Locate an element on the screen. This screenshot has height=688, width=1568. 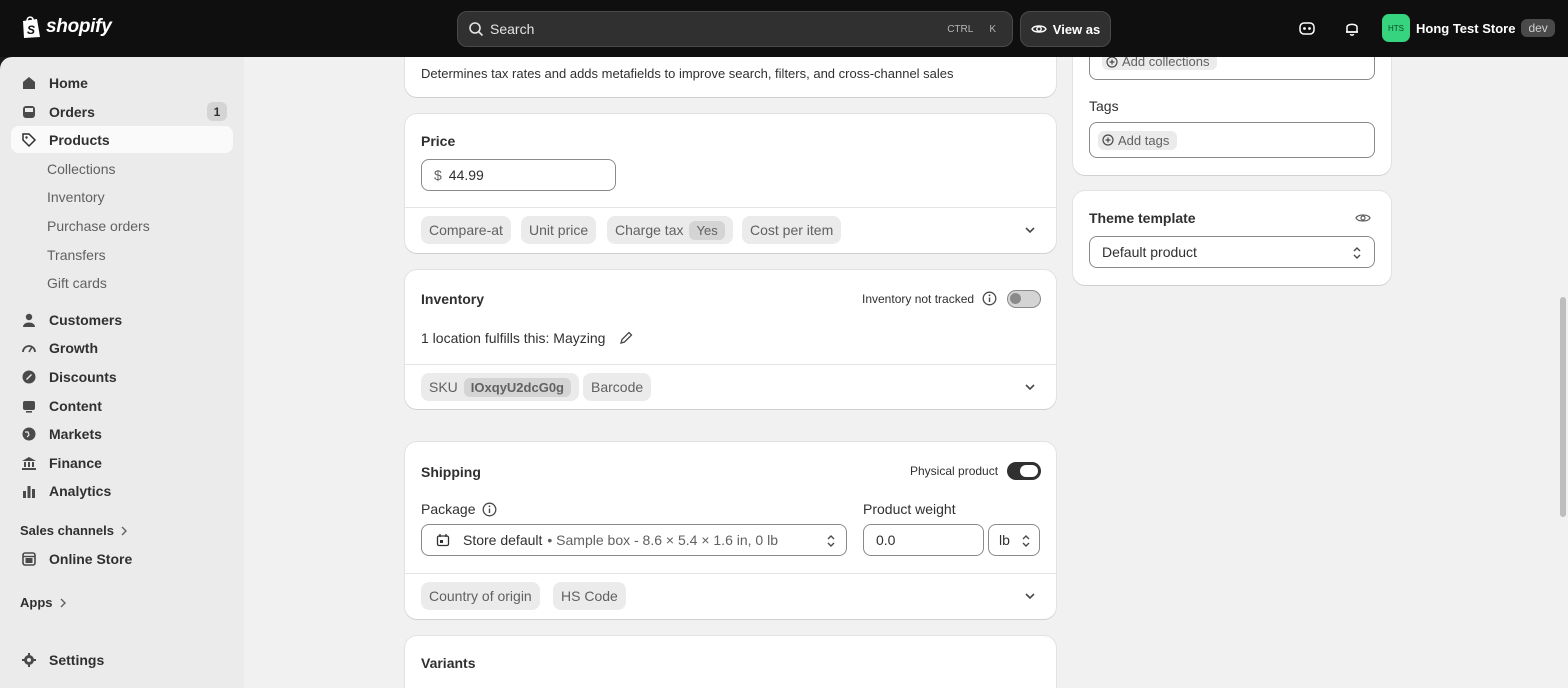
shopify-logo: S shopify is located at coordinates (66, 27).